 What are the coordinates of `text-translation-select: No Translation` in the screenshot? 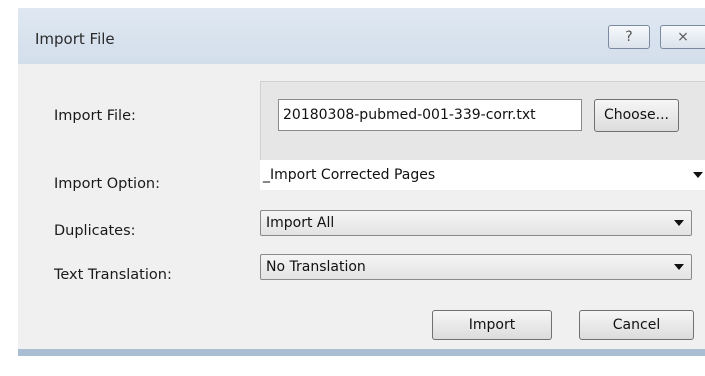 It's located at (476, 267).